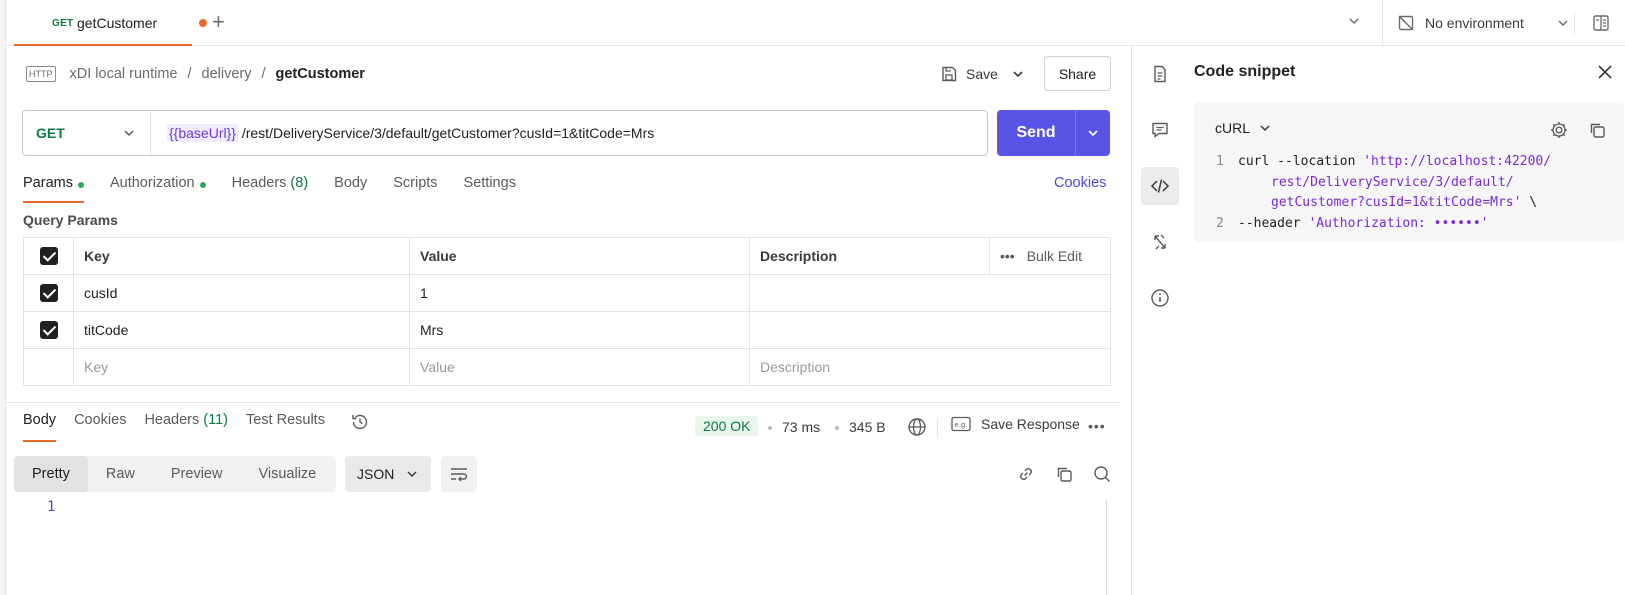 This screenshot has height=595, width=1625. What do you see at coordinates (100, 420) in the screenshot?
I see `tab-response-cookies-label: Cookies` at bounding box center [100, 420].